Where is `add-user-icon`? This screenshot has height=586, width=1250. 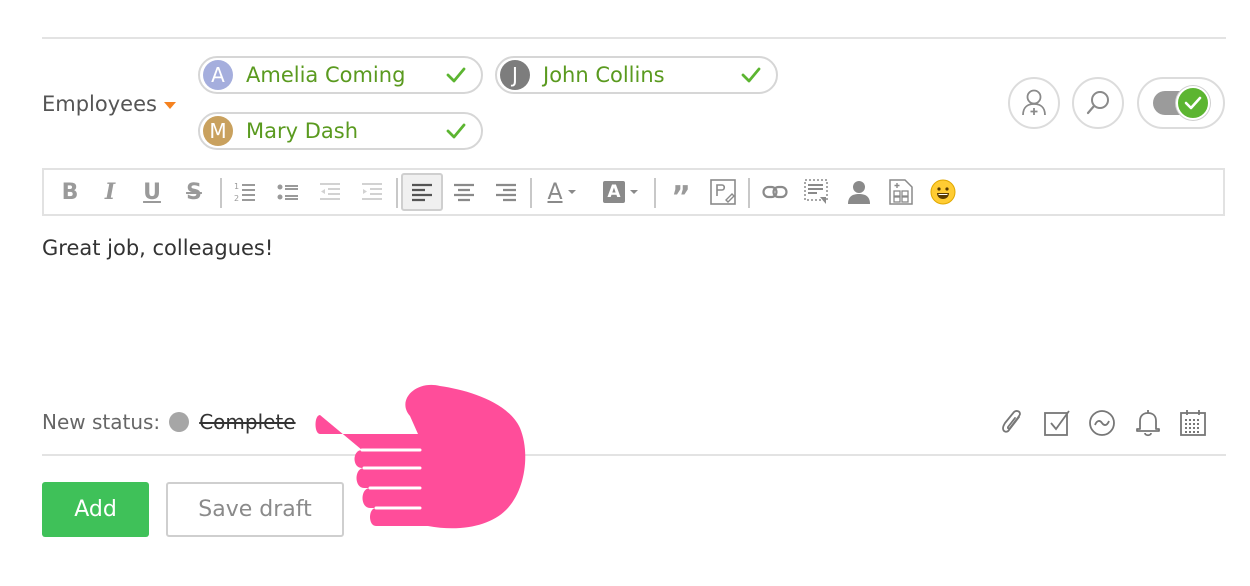
add-user-icon is located at coordinates (1034, 102).